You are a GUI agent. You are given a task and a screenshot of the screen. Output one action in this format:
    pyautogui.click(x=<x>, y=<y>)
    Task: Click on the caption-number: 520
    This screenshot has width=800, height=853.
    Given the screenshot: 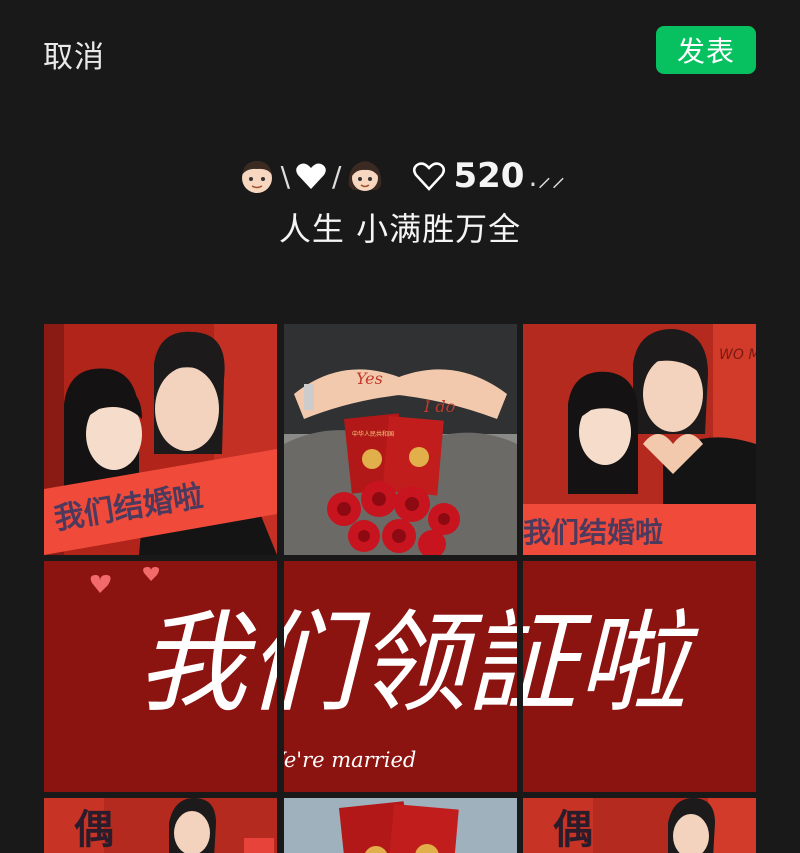 What is the action you would take?
    pyautogui.click(x=489, y=176)
    